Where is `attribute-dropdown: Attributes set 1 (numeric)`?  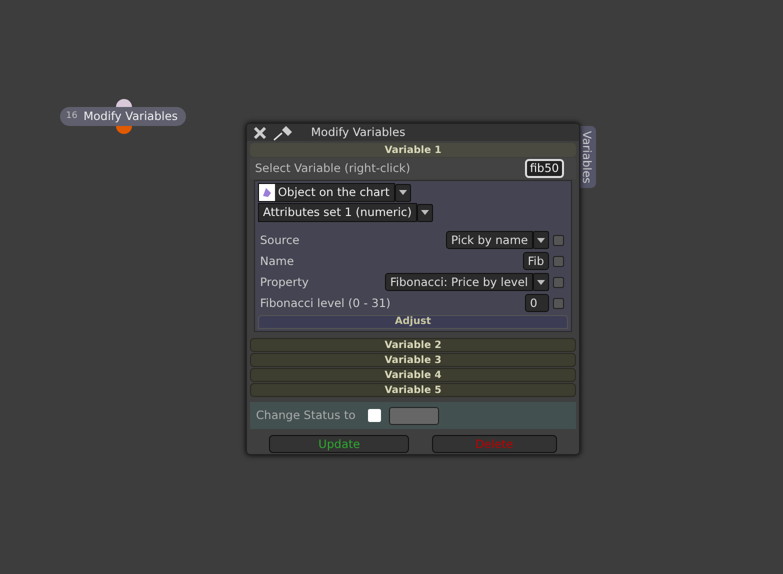
attribute-dropdown: Attributes set 1 (numeric) is located at coordinates (337, 212).